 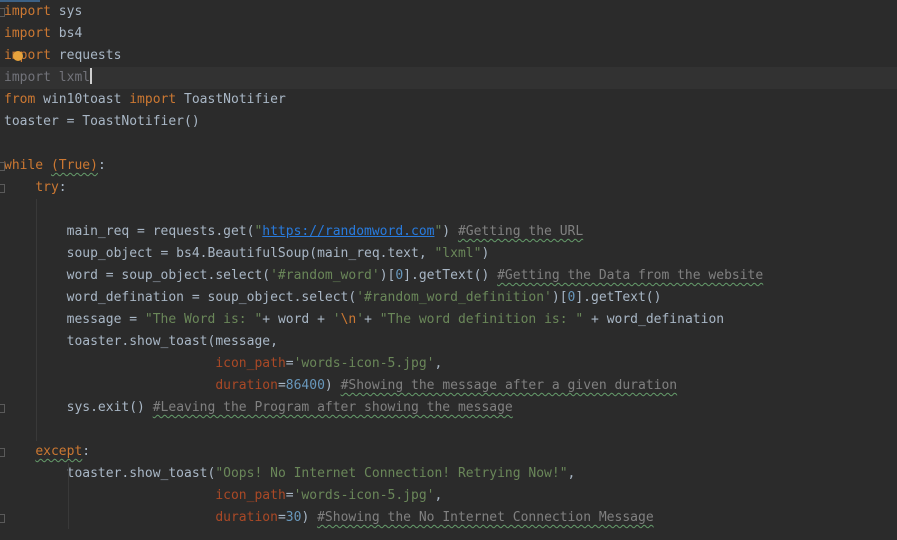 What do you see at coordinates (180, 297) in the screenshot?
I see `code-token: word_defination = soup_object.select(` at bounding box center [180, 297].